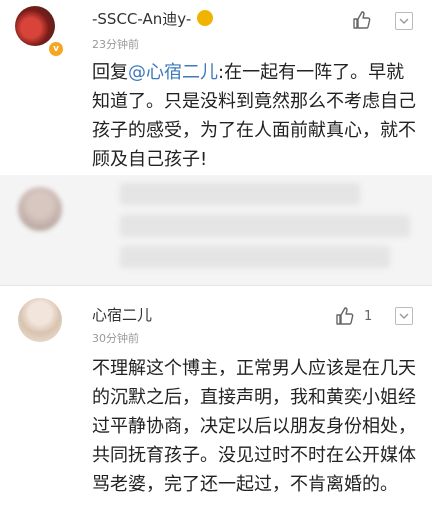 The width and height of the screenshot is (432, 522). I want to click on verified-badge-icon: v, so click(56, 49).